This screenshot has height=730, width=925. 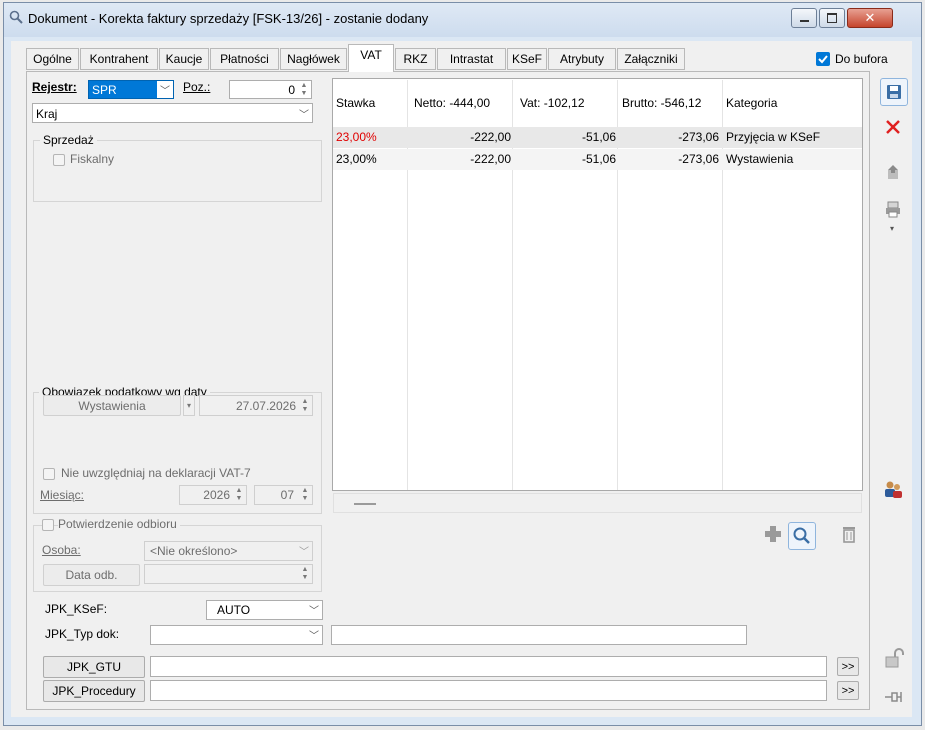 I want to click on delete-button, so click(x=849, y=534).